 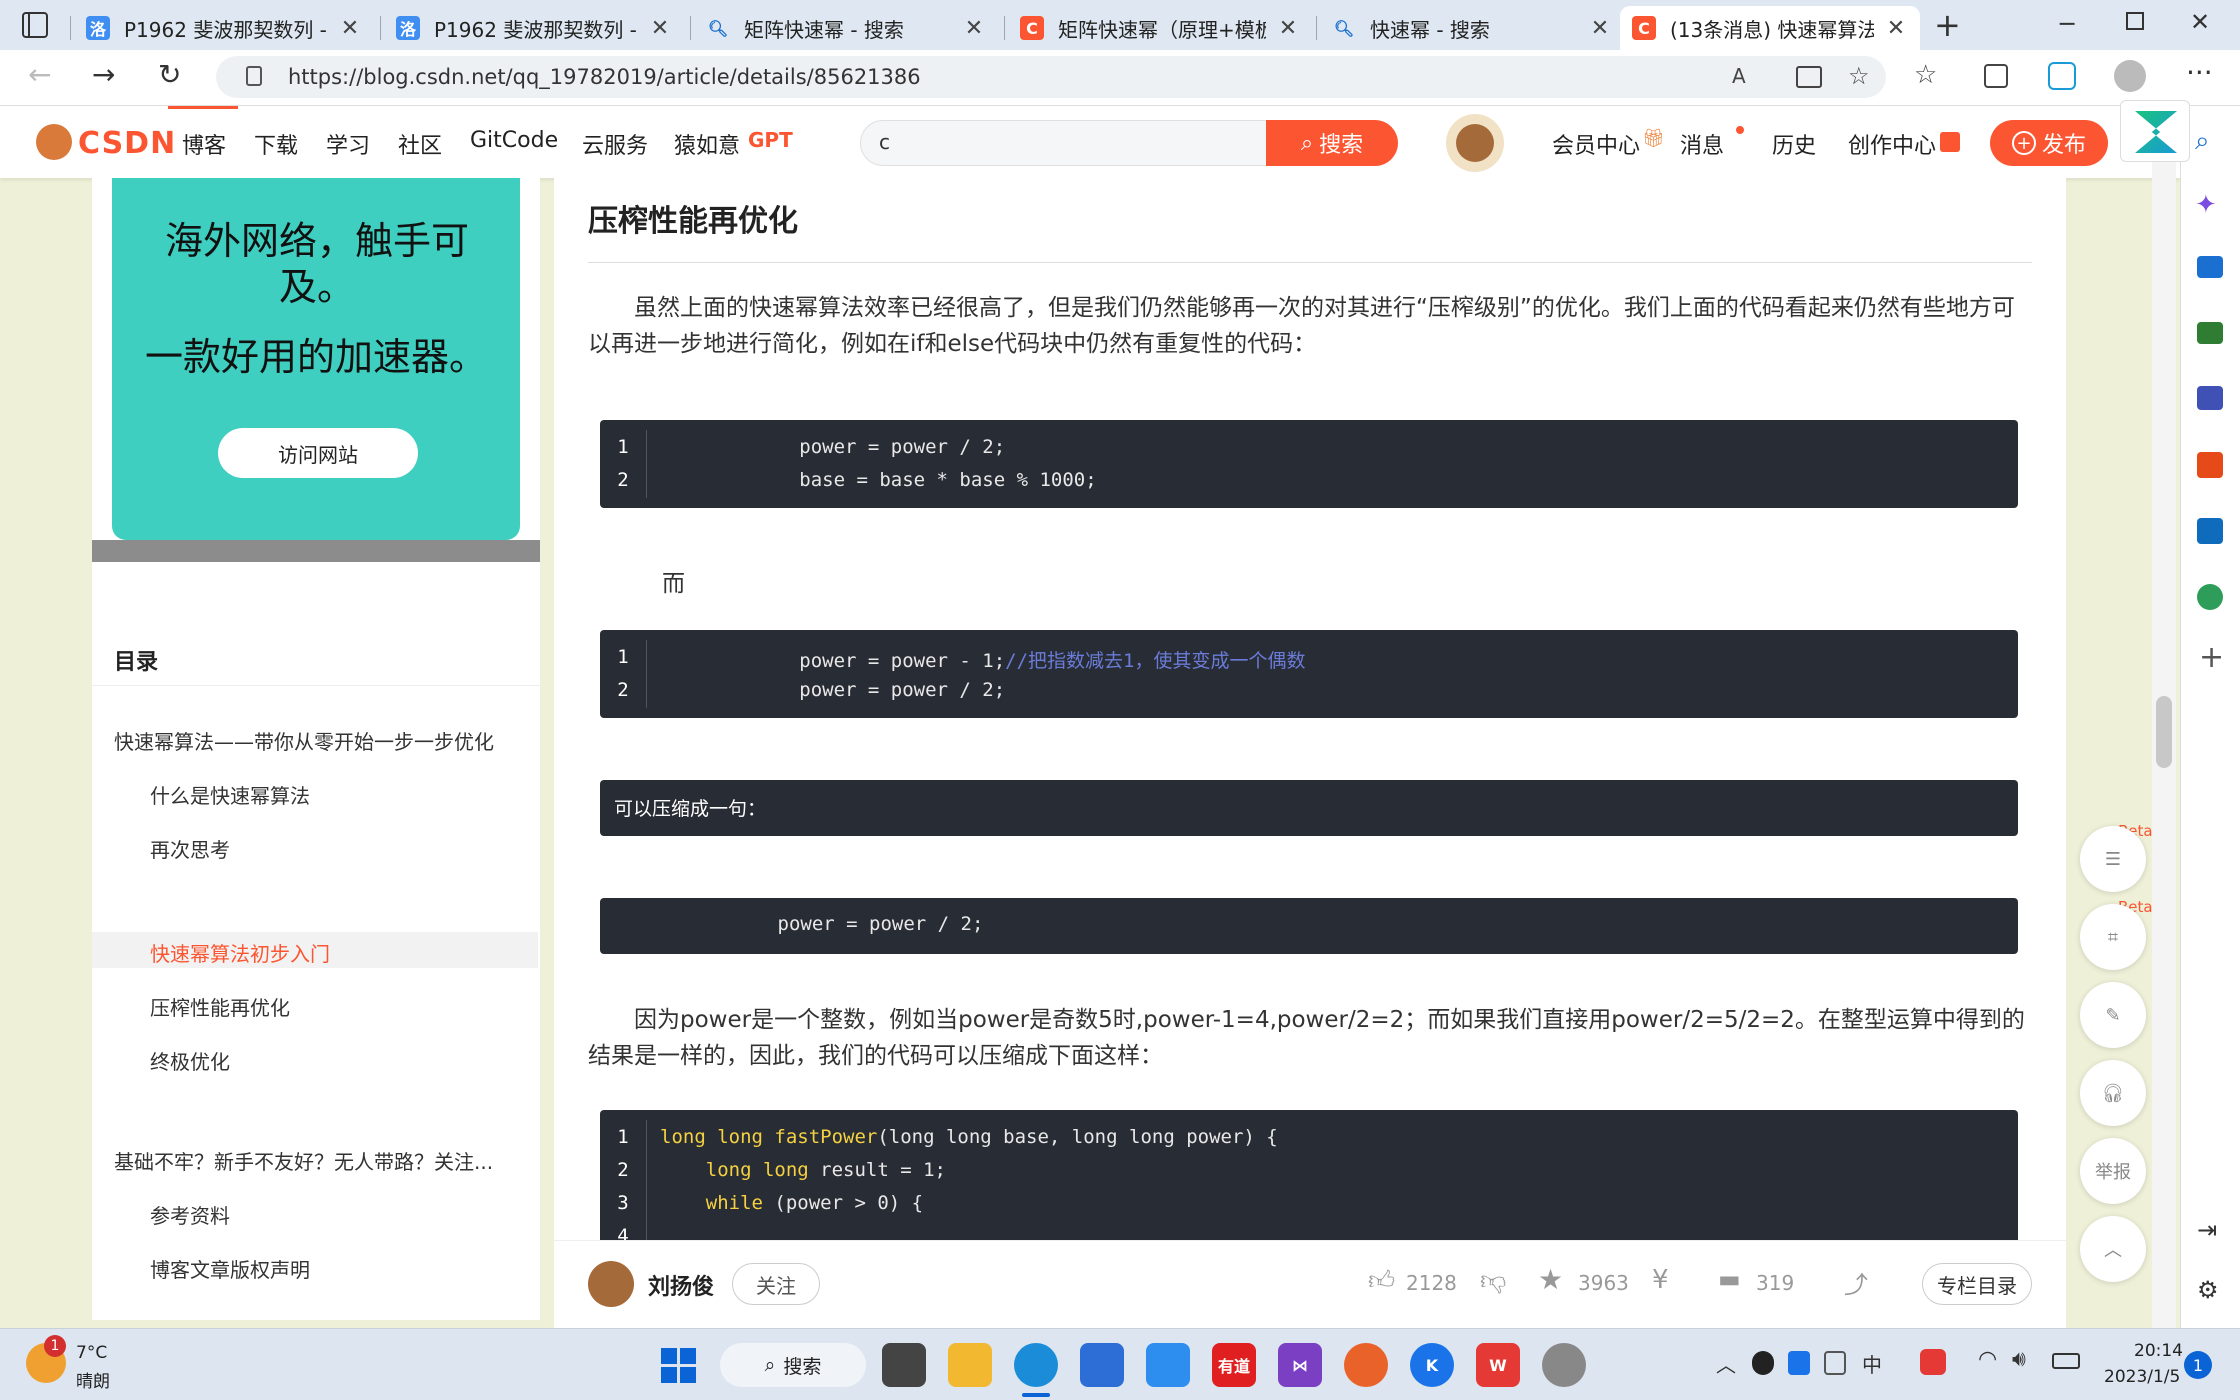 What do you see at coordinates (2066, 1361) in the screenshot?
I see `battery-icon` at bounding box center [2066, 1361].